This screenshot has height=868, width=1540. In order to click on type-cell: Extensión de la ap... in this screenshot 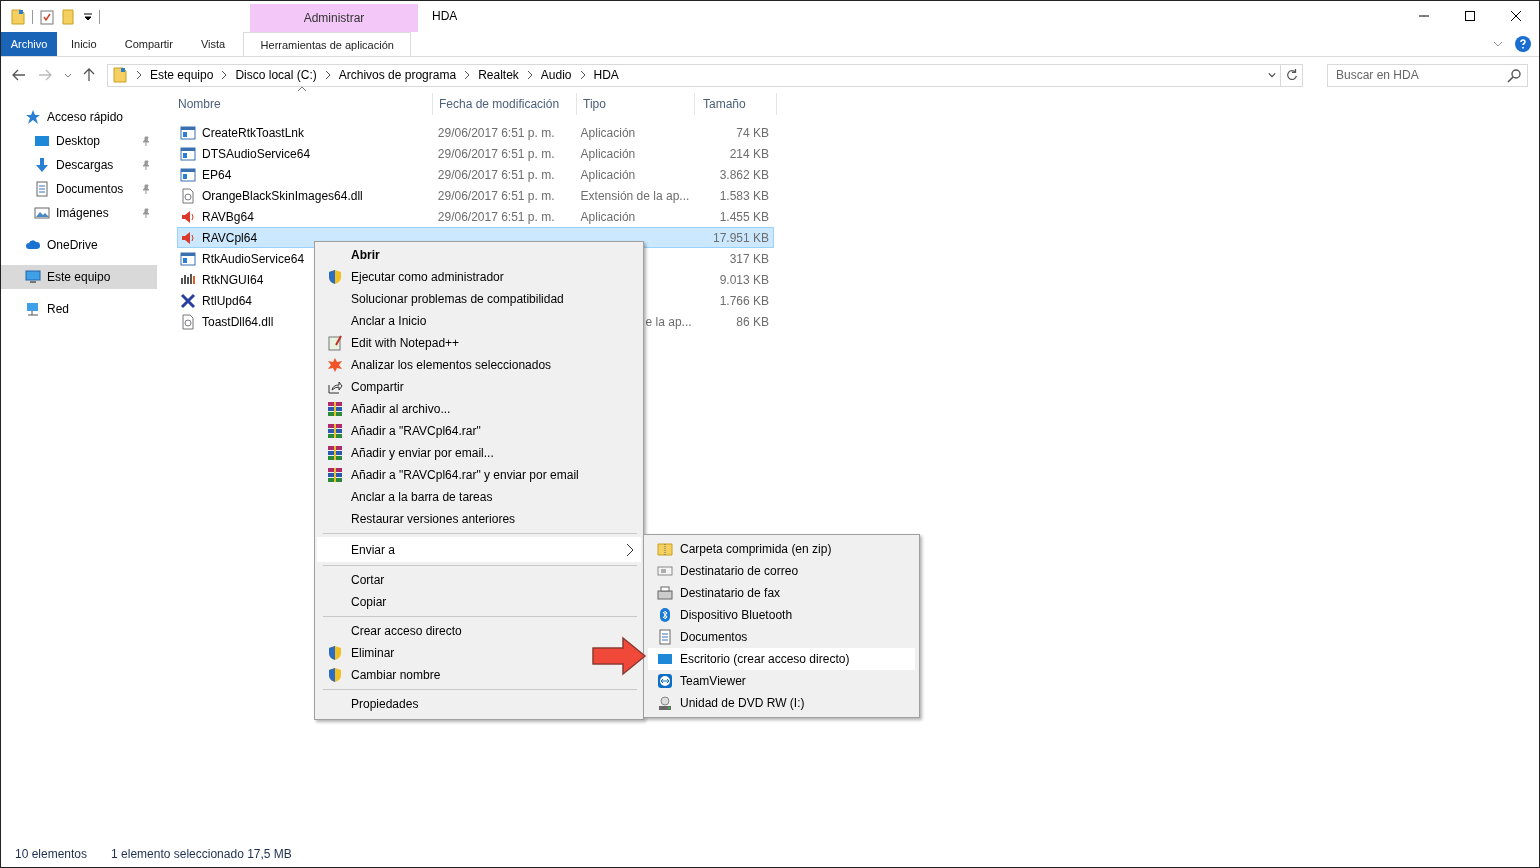, I will do `click(635, 195)`.